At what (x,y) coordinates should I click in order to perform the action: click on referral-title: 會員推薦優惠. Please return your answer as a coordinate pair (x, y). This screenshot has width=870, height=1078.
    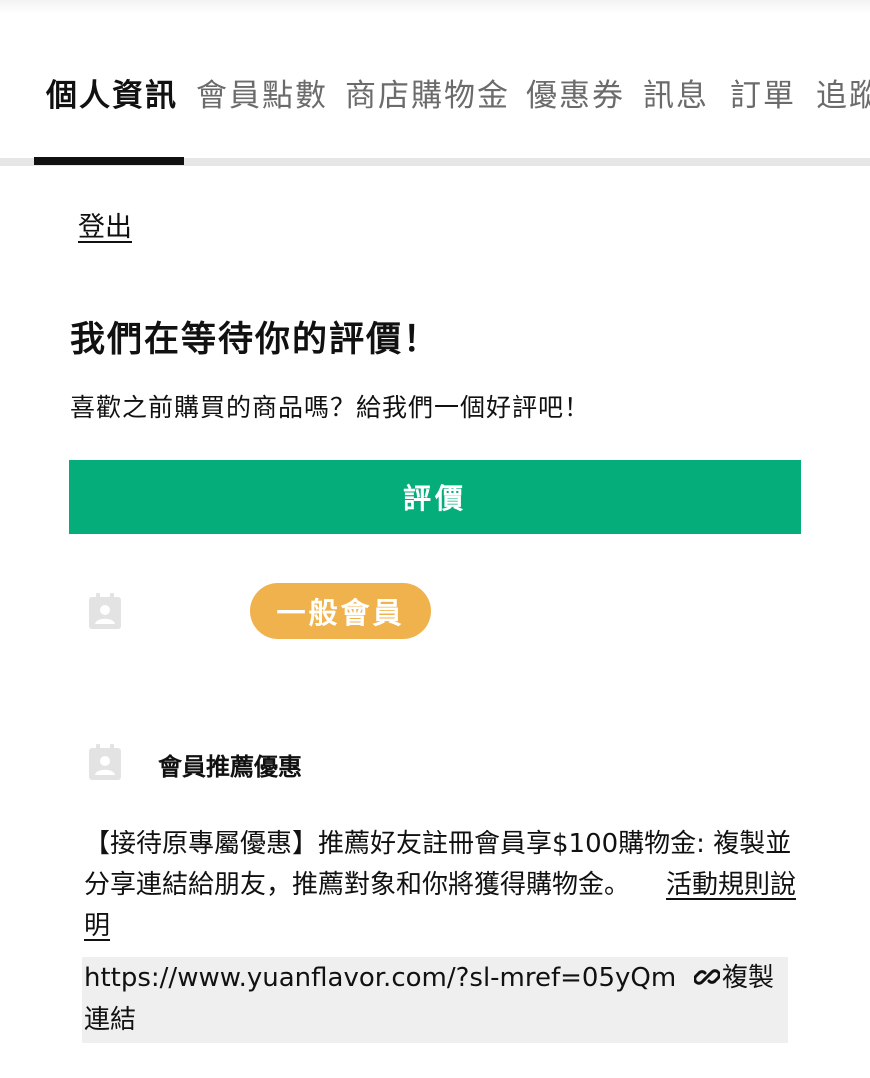
    Looking at the image, I should click on (230, 767).